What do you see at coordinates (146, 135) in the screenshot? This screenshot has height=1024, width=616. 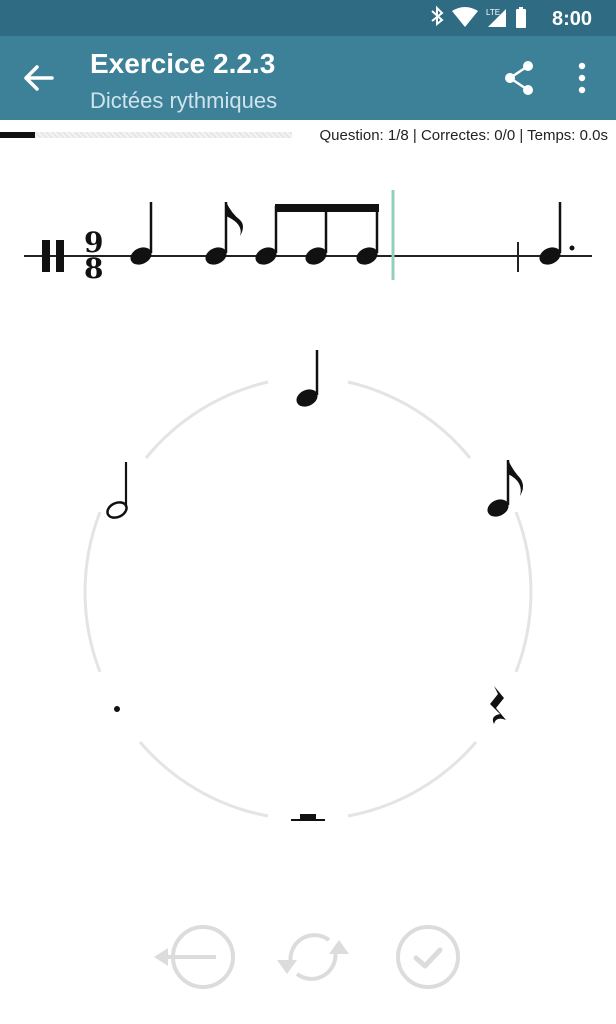 I see `progress-bar` at bounding box center [146, 135].